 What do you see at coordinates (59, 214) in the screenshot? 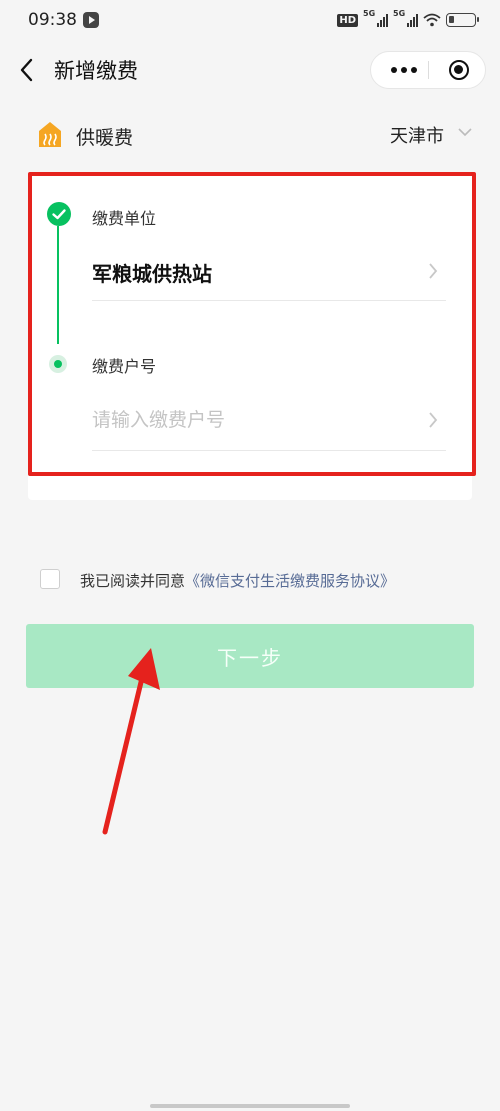
I see `step-complete-check-icon` at bounding box center [59, 214].